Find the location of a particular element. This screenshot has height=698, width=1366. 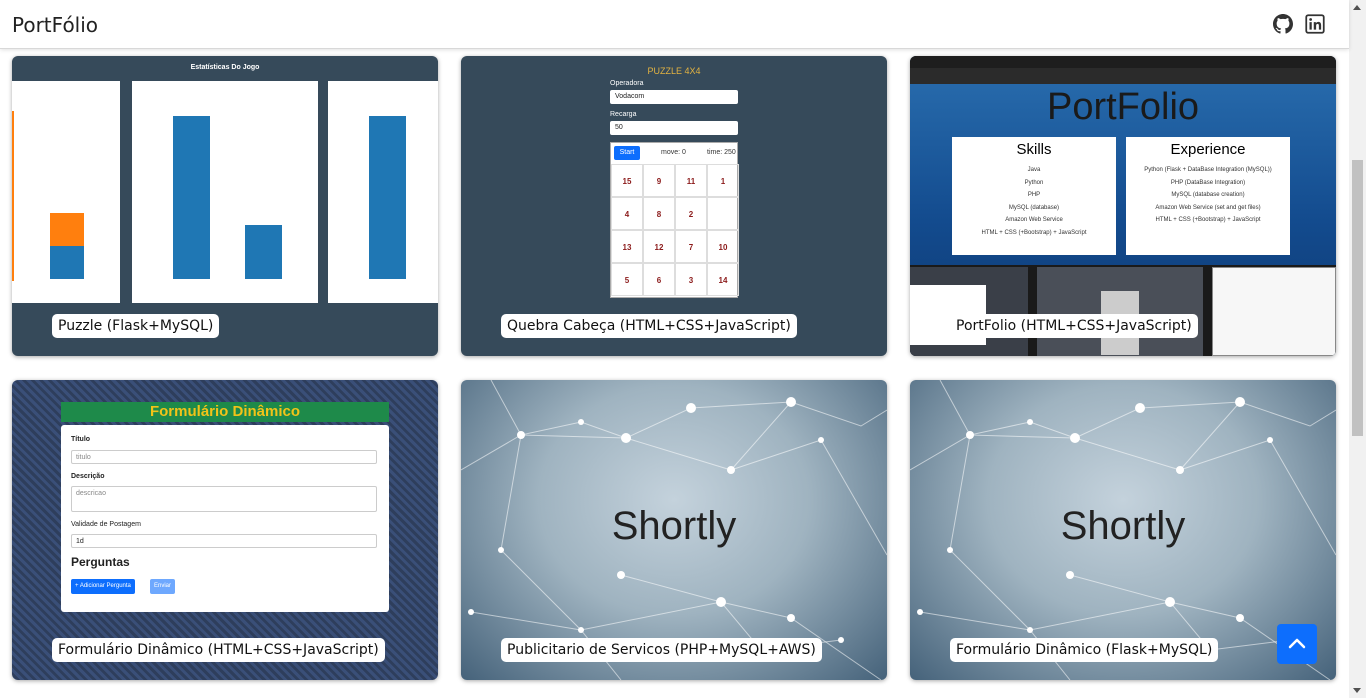

puzzle-tile: 2 is located at coordinates (691, 213).